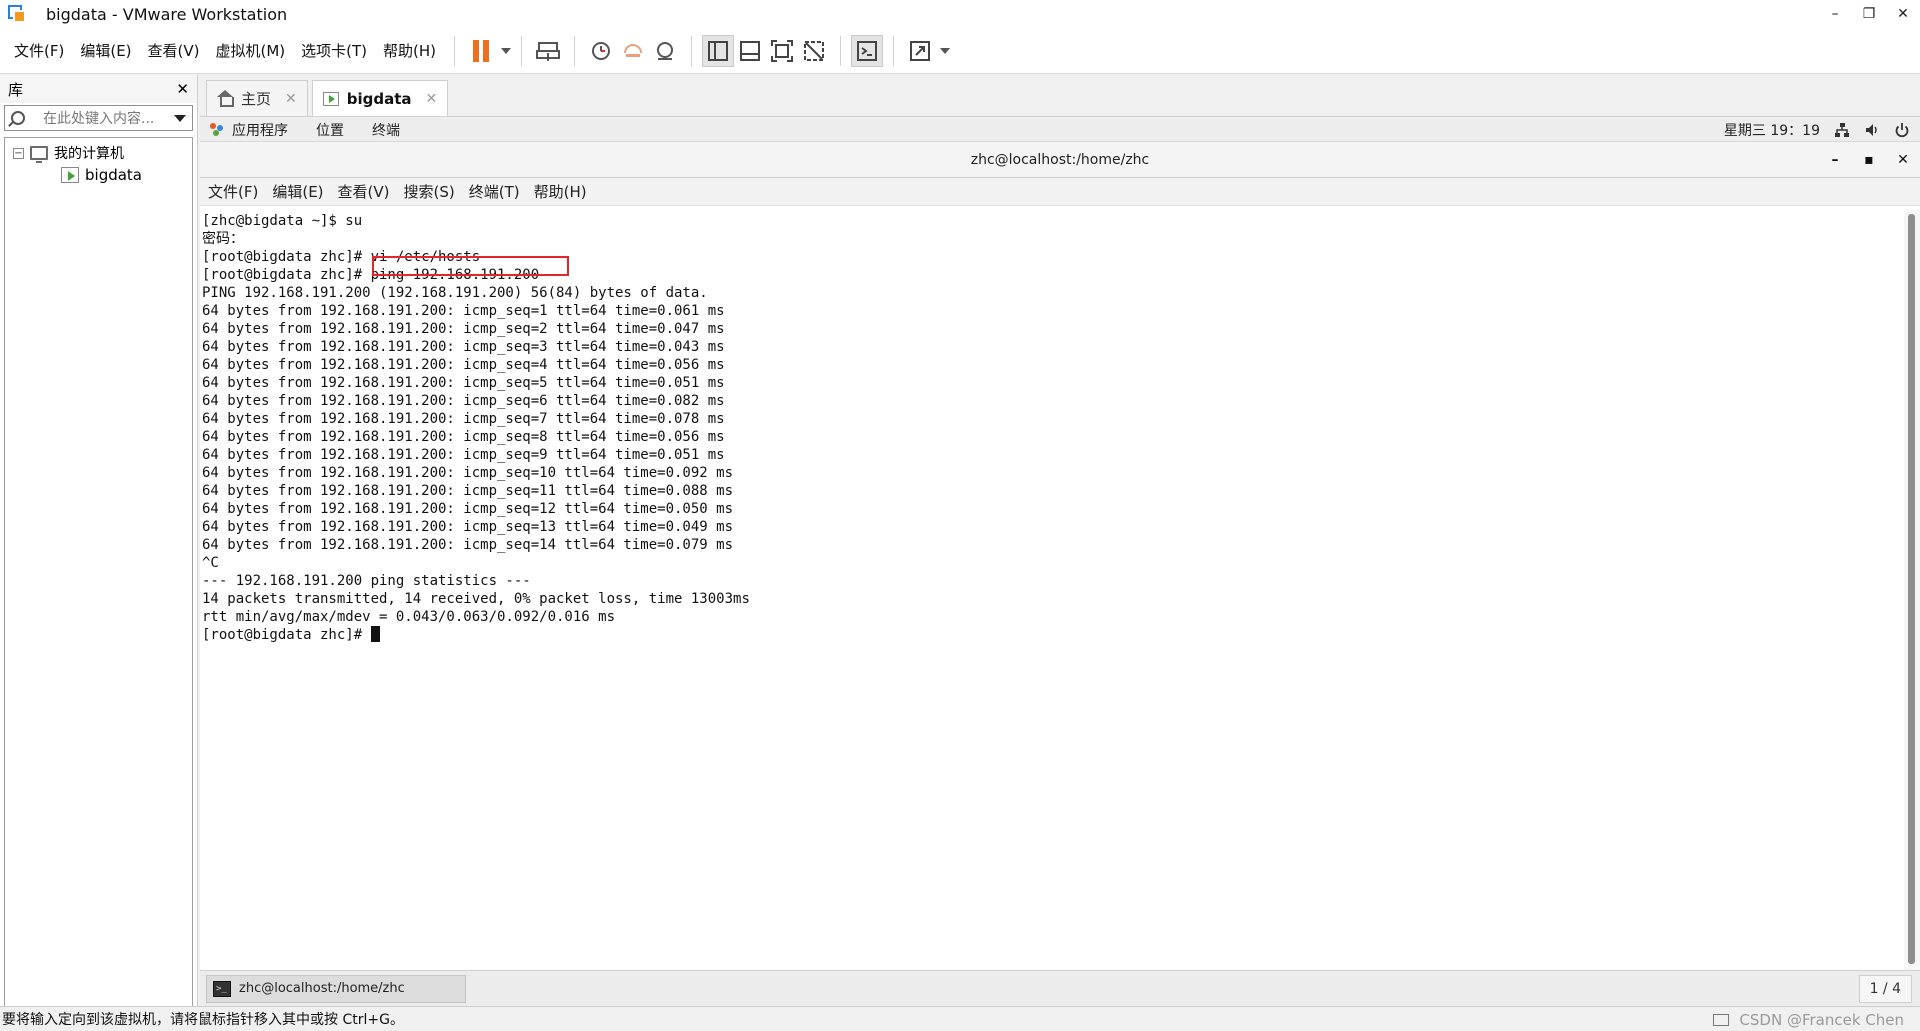 This screenshot has height=1031, width=1920. What do you see at coordinates (286, 635) in the screenshot?
I see `terminal-prompt: [root@bigdata zhc]#` at bounding box center [286, 635].